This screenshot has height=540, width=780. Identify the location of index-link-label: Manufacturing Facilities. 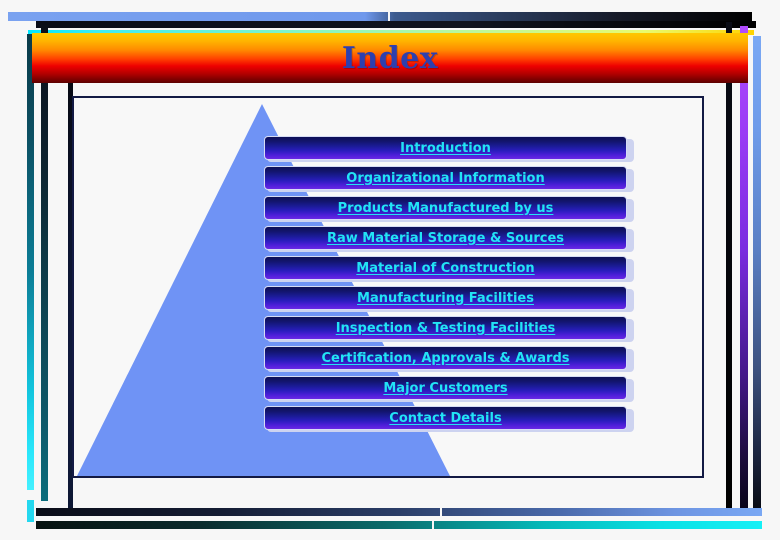
(445, 298).